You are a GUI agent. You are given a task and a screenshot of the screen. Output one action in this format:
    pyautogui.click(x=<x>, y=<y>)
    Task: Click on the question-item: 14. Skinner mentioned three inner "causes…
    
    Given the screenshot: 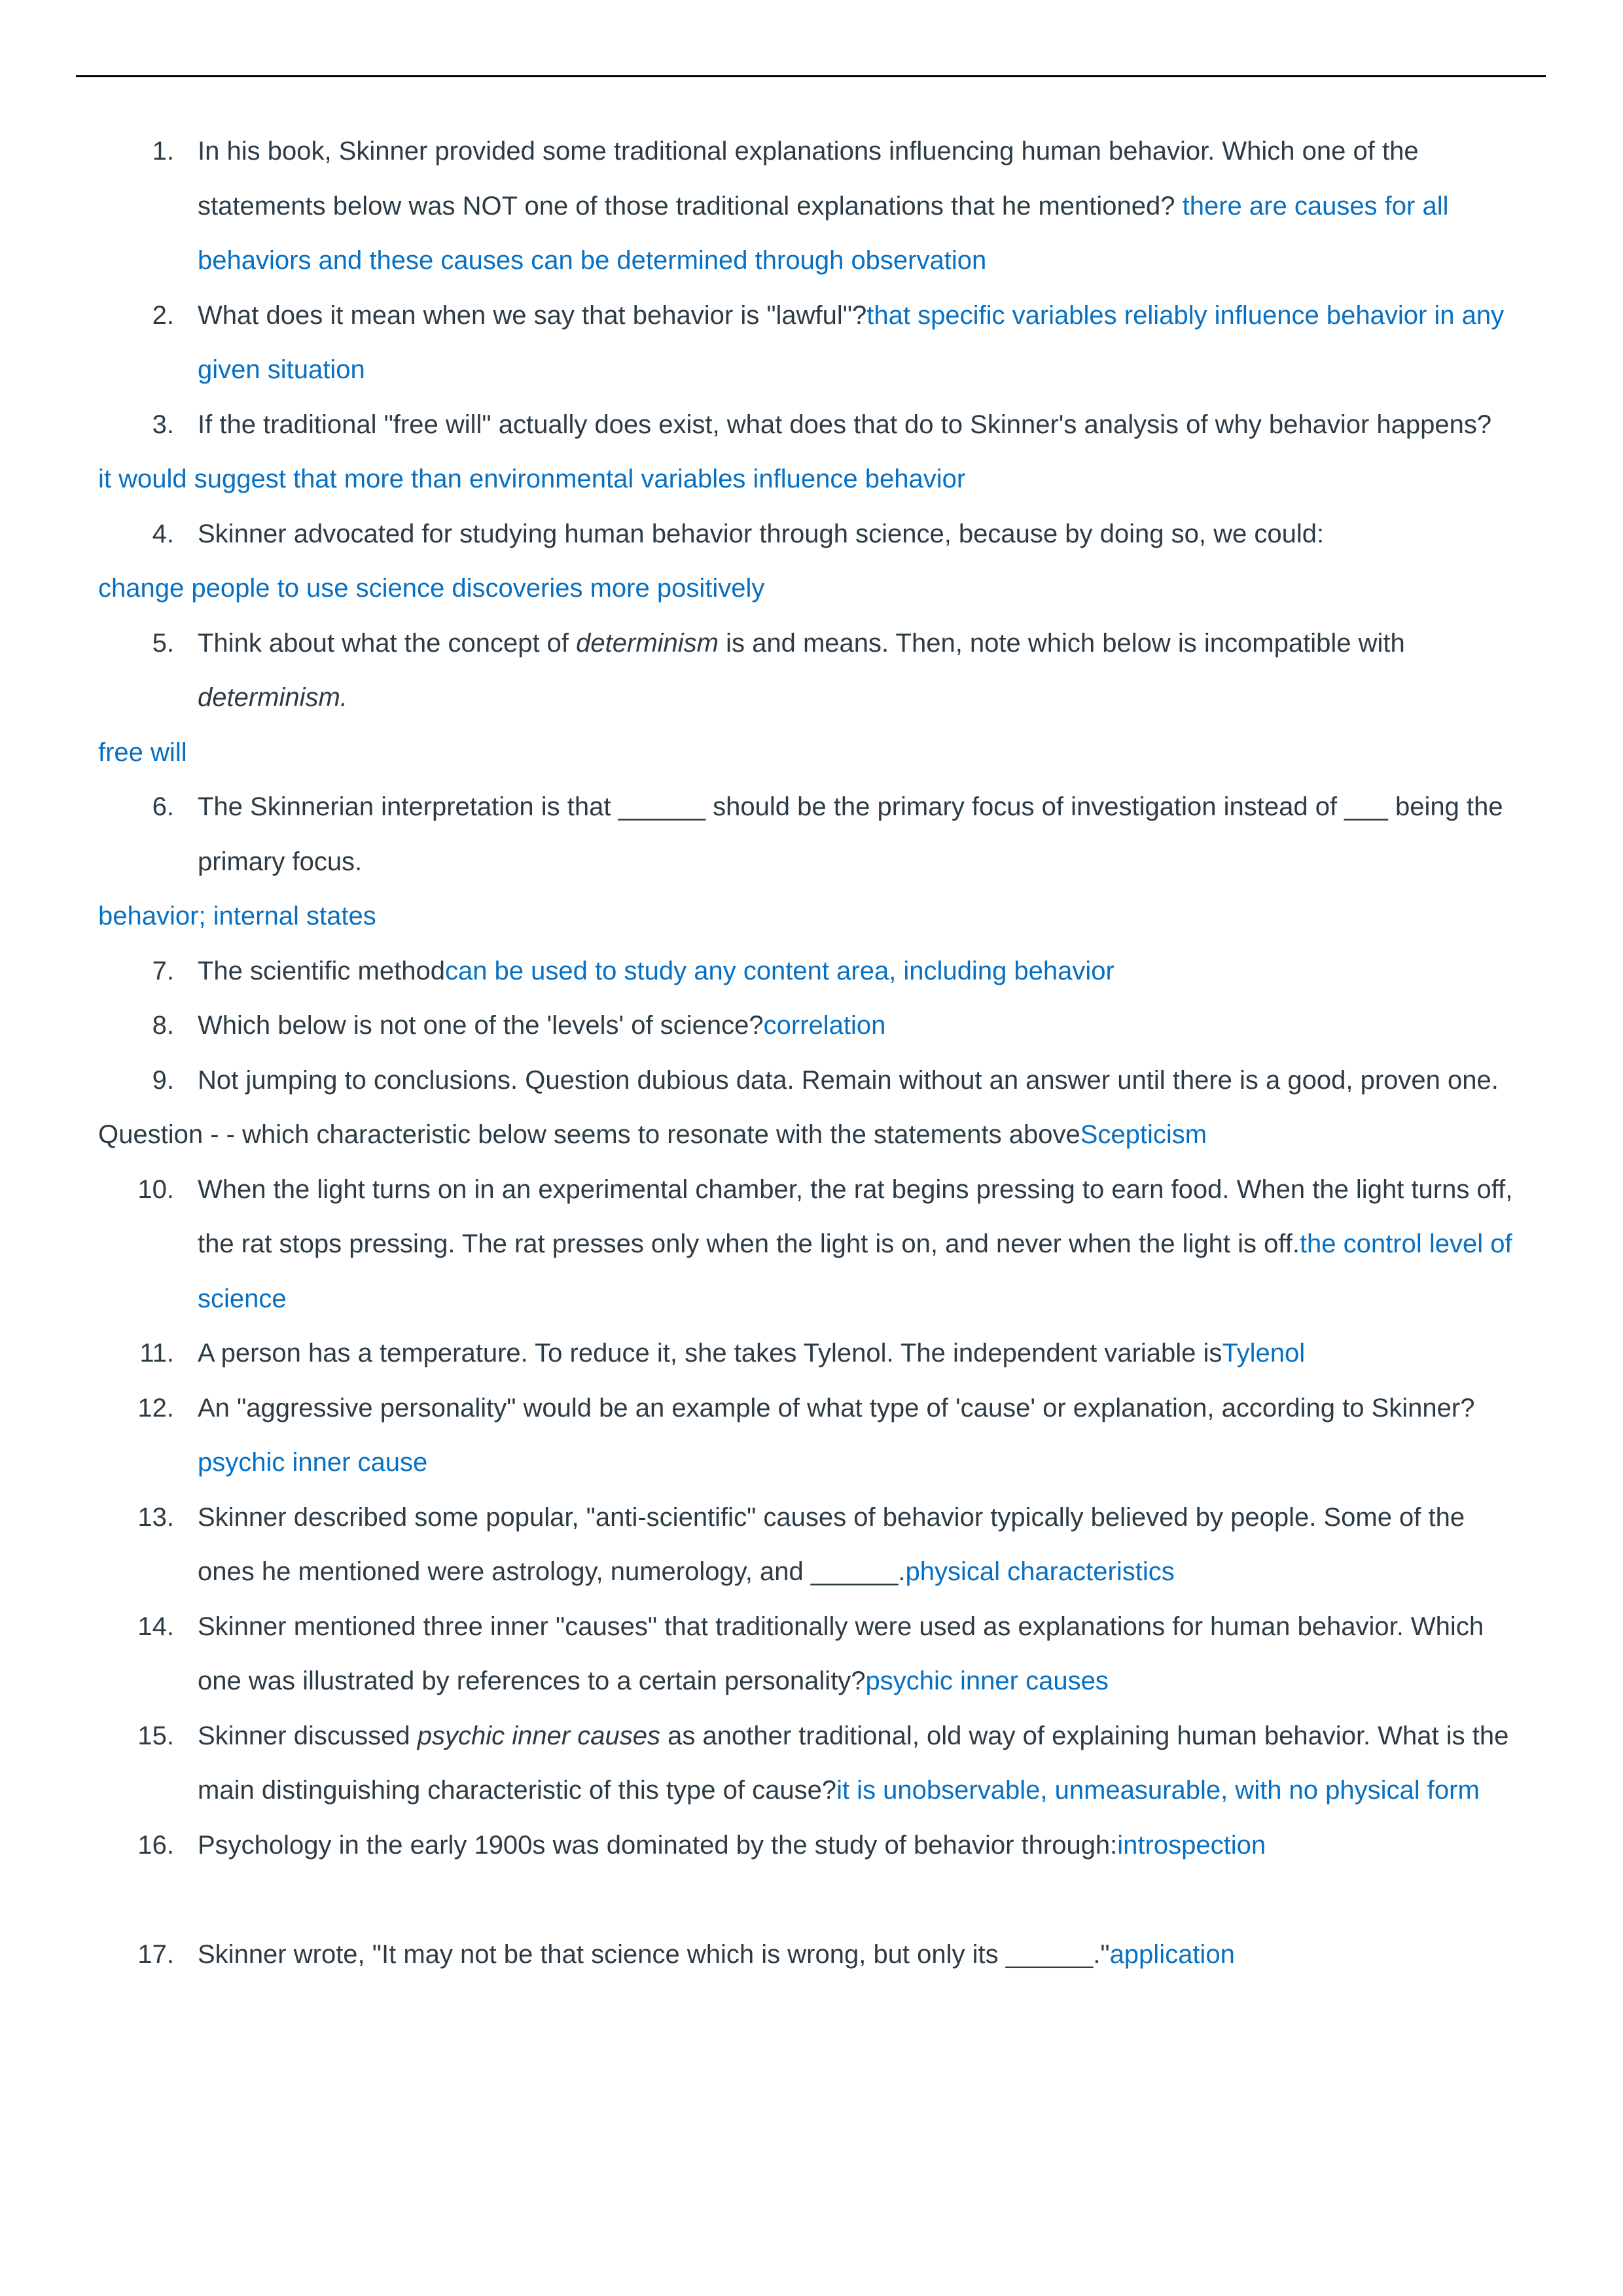 What is the action you would take?
    pyautogui.click(x=811, y=1654)
    